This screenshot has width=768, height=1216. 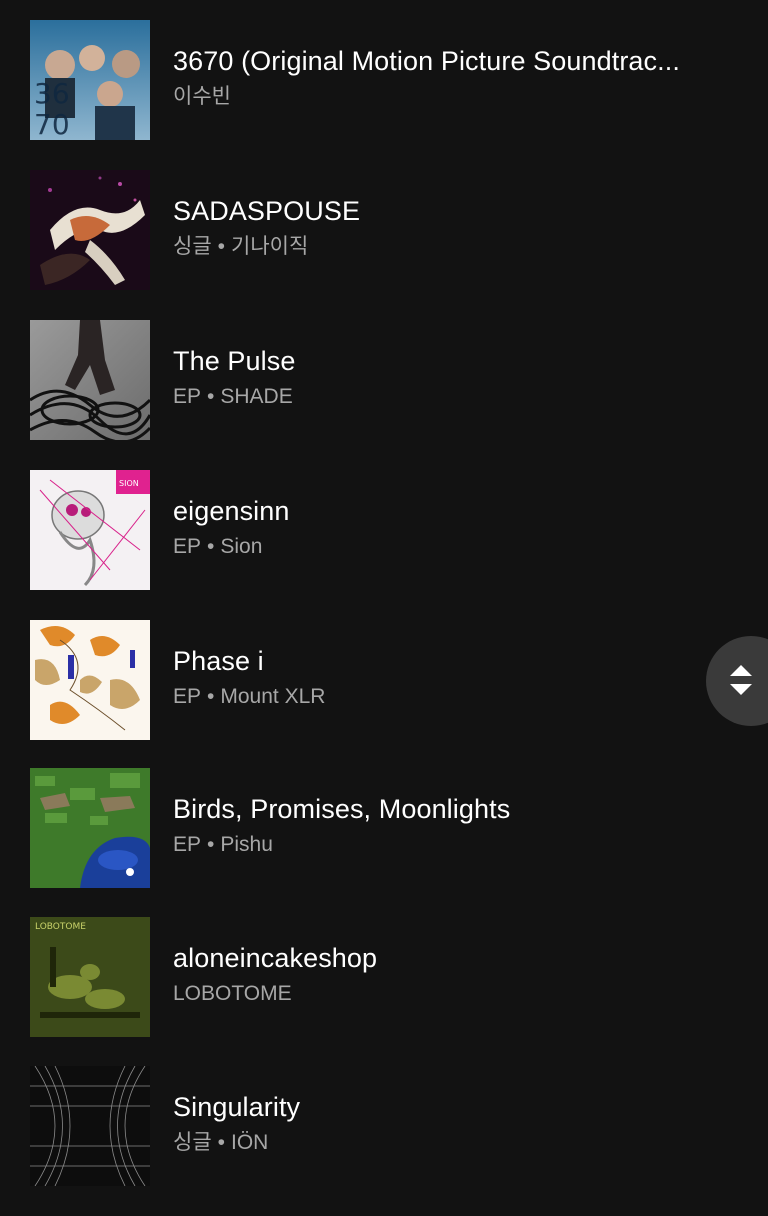 I want to click on album-subtitle: EP • Mount XLR, so click(x=456, y=697).